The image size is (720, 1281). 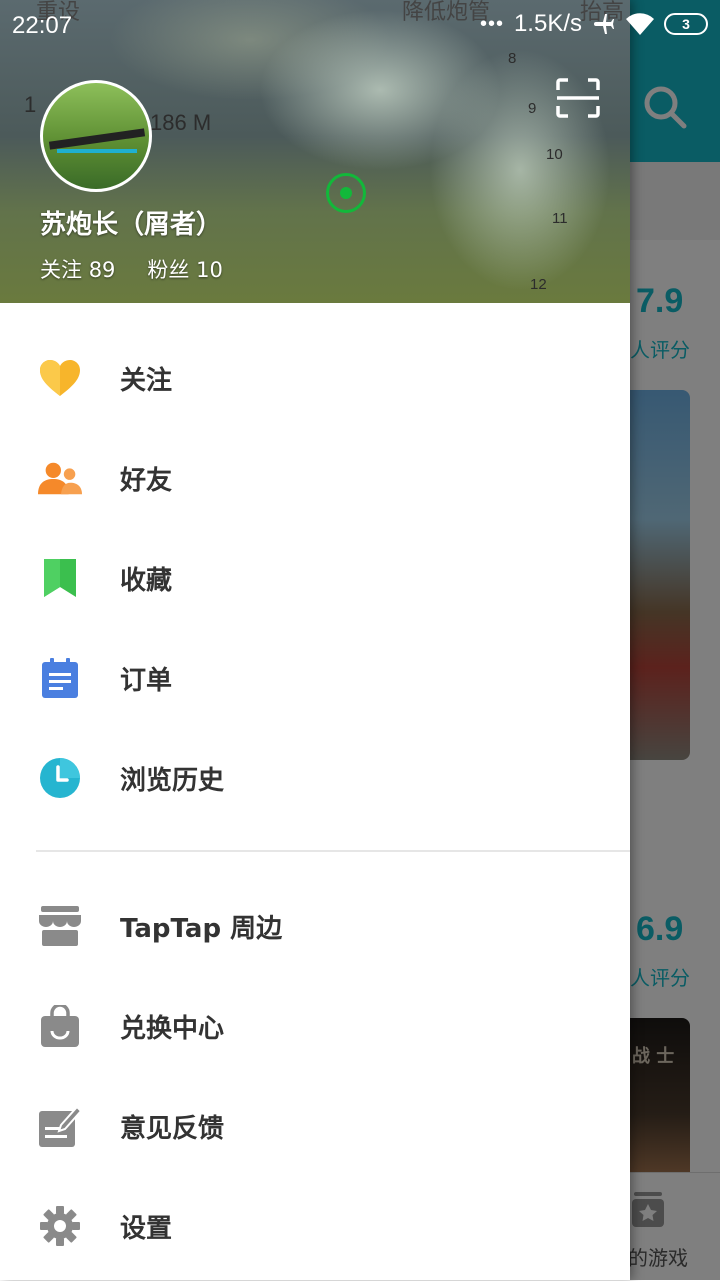 I want to click on bookmark-icon, so click(x=60, y=578).